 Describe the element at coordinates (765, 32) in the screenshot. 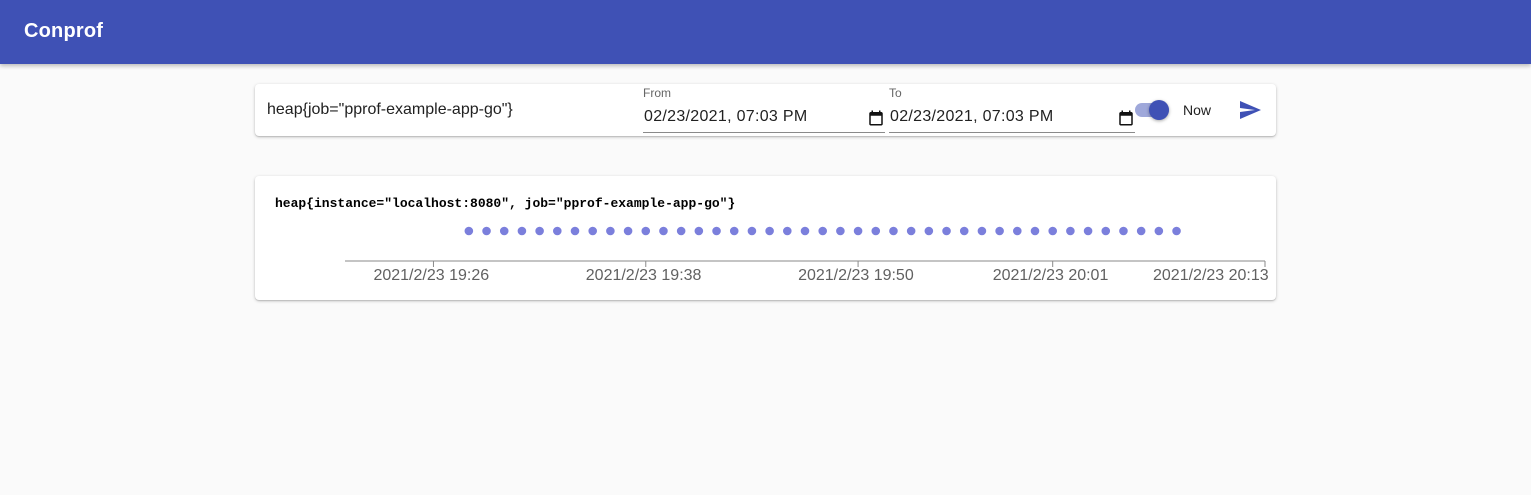

I see `app-bar: Conprof` at that location.